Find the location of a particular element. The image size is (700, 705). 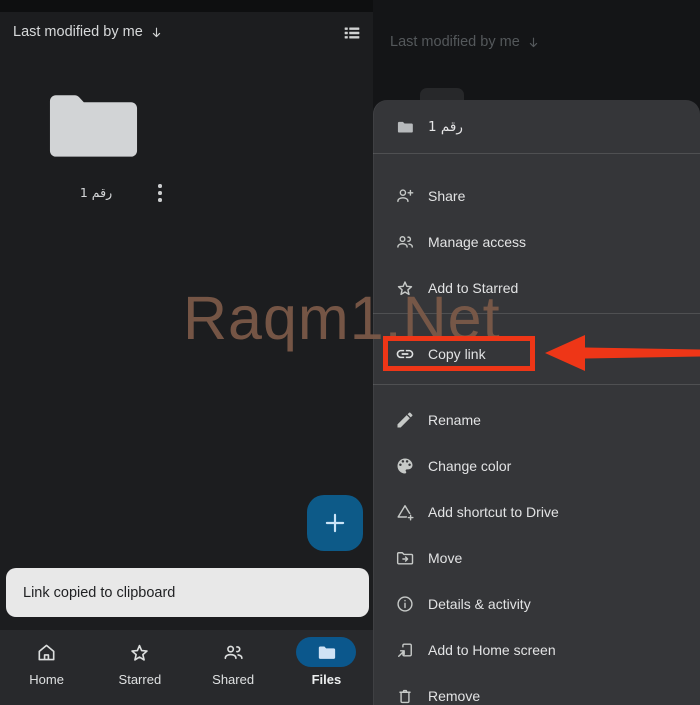

menu-item-details: Details & activity is located at coordinates (536, 604).